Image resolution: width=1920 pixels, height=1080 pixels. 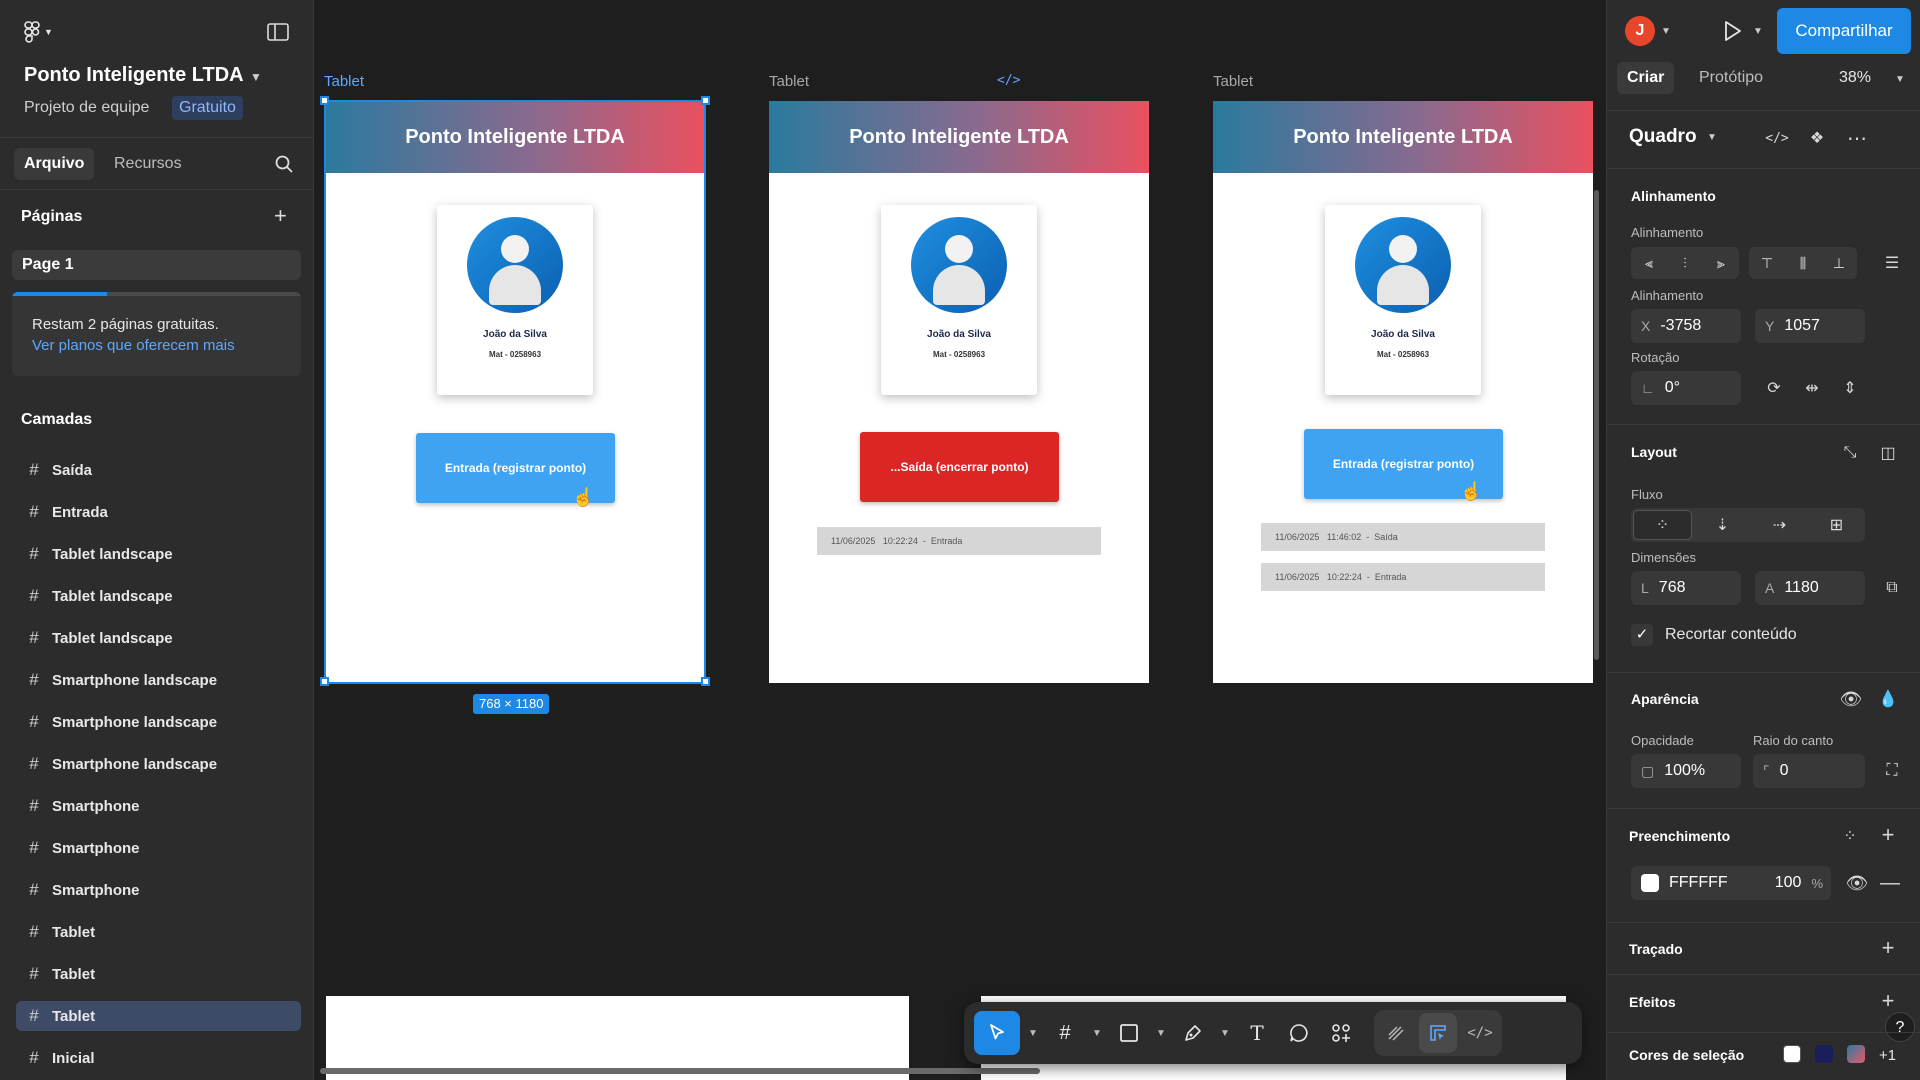 I want to click on rectangle-tool-button, so click(x=1129, y=1033).